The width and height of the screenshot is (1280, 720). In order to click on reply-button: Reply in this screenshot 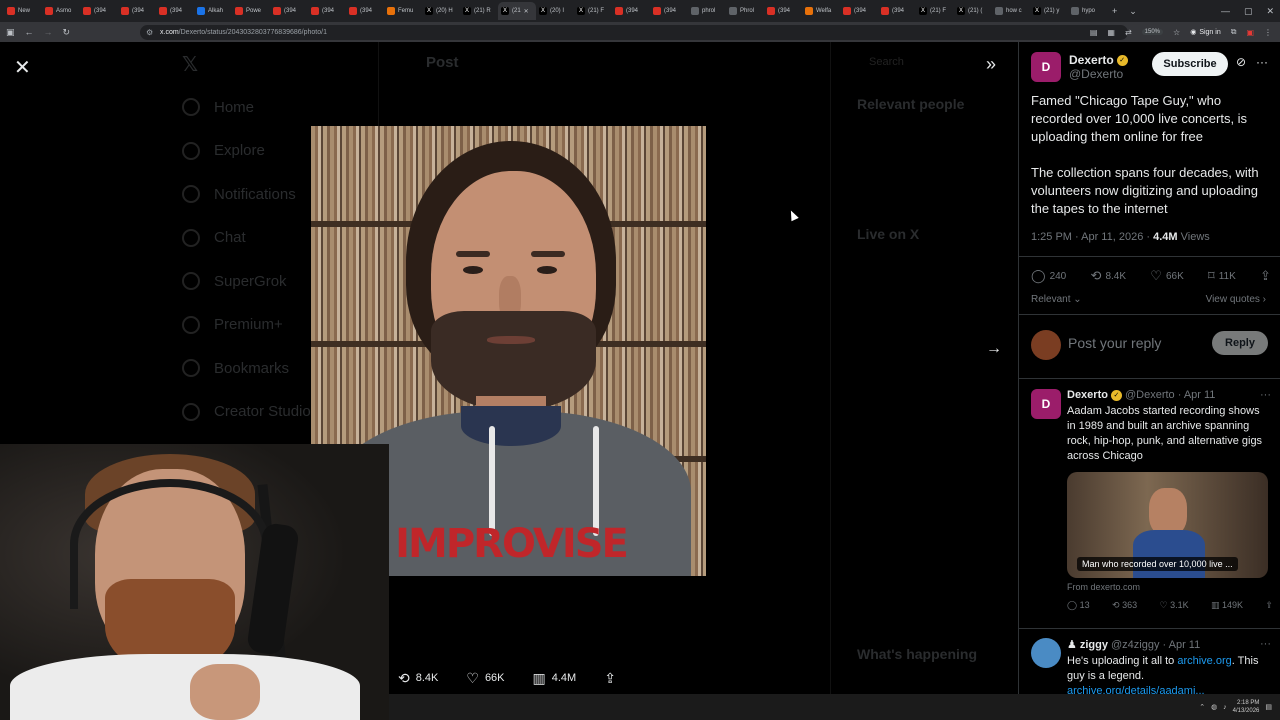, I will do `click(1240, 343)`.